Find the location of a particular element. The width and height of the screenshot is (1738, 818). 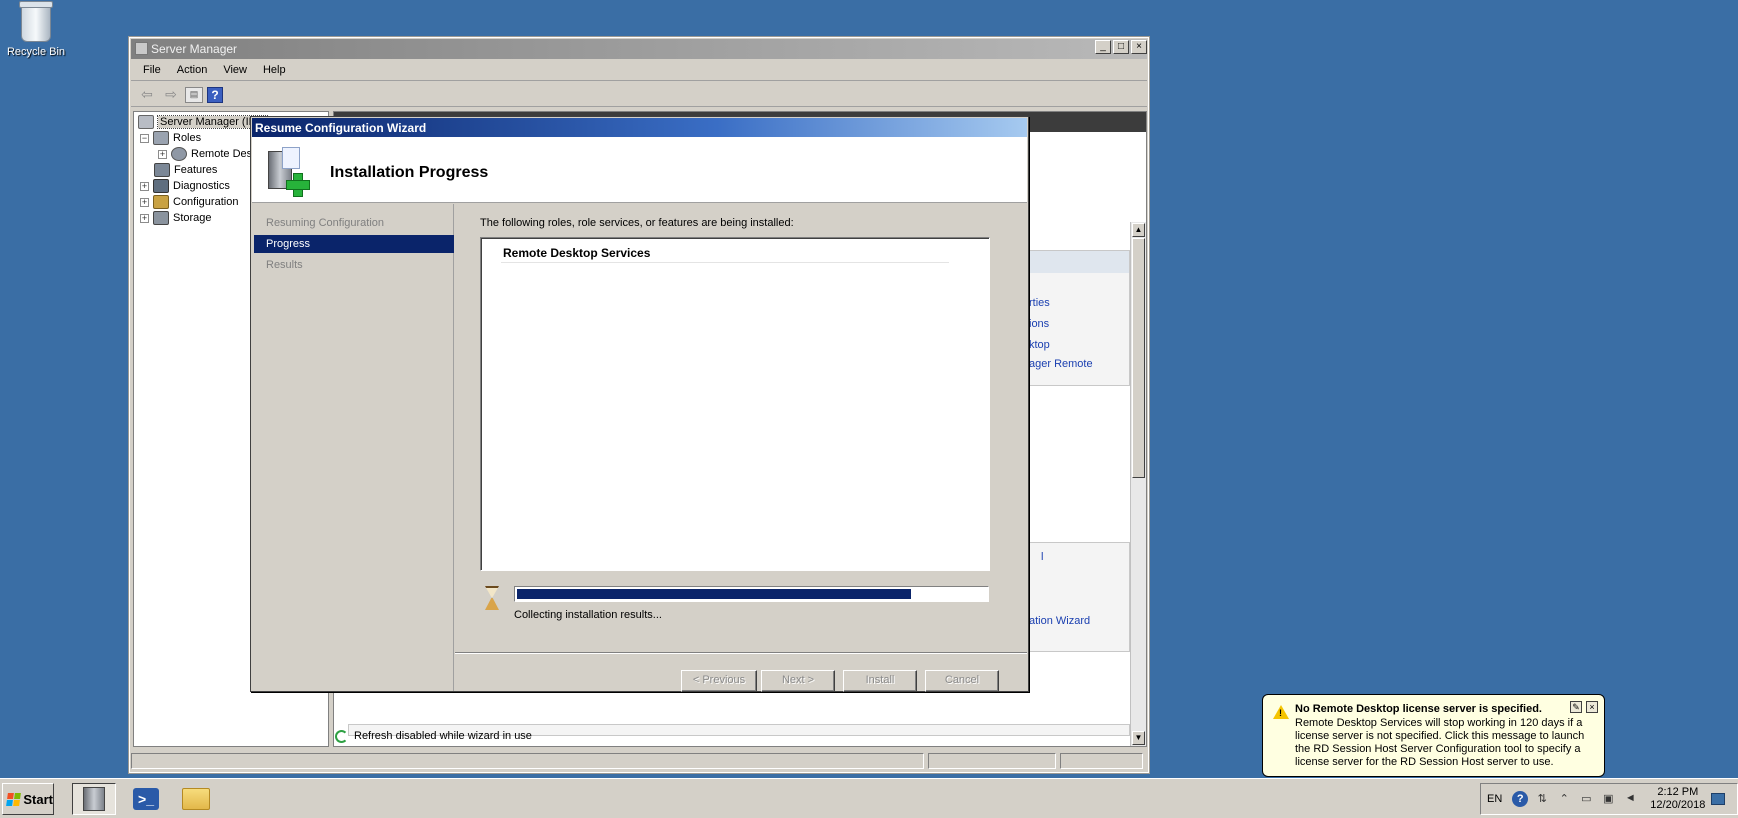

tree-item-label: Features is located at coordinates (196, 170).